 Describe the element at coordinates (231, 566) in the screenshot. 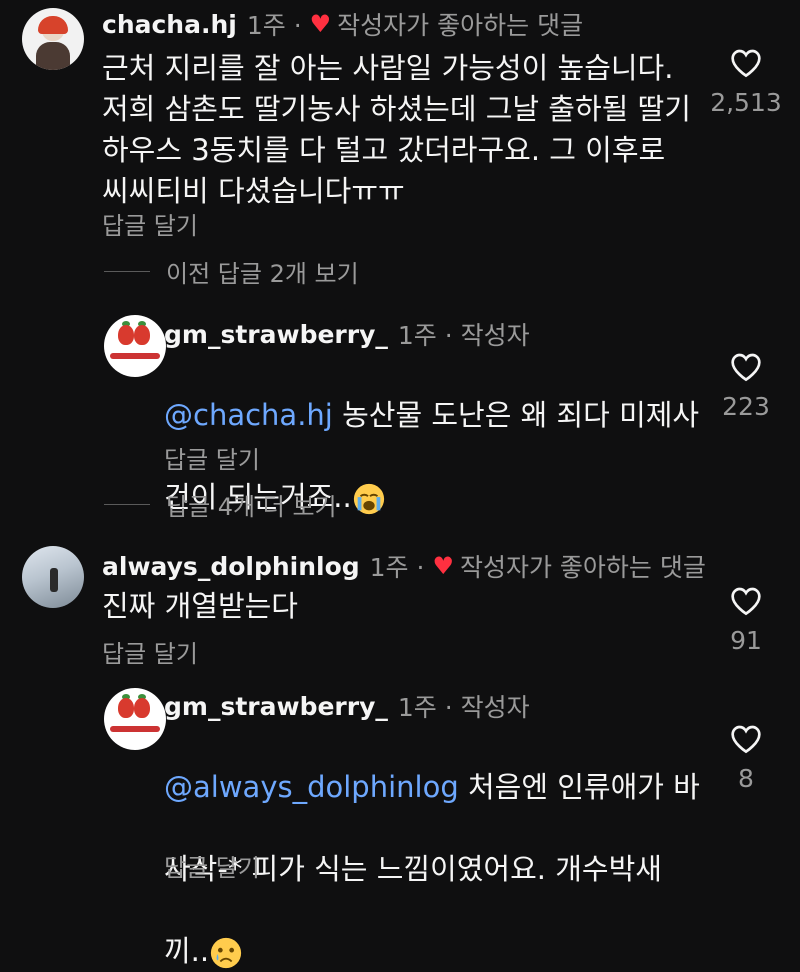

I see `username: always_dolphinlog` at that location.